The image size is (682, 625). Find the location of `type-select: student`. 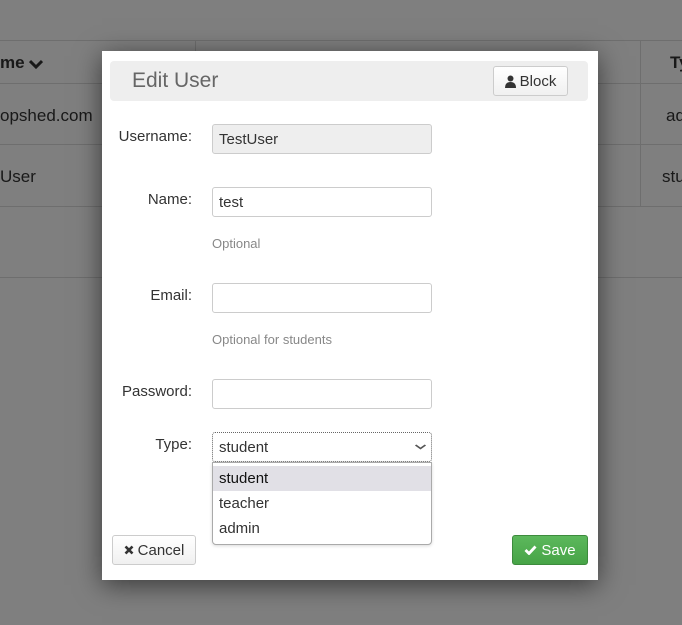

type-select: student is located at coordinates (322, 447).